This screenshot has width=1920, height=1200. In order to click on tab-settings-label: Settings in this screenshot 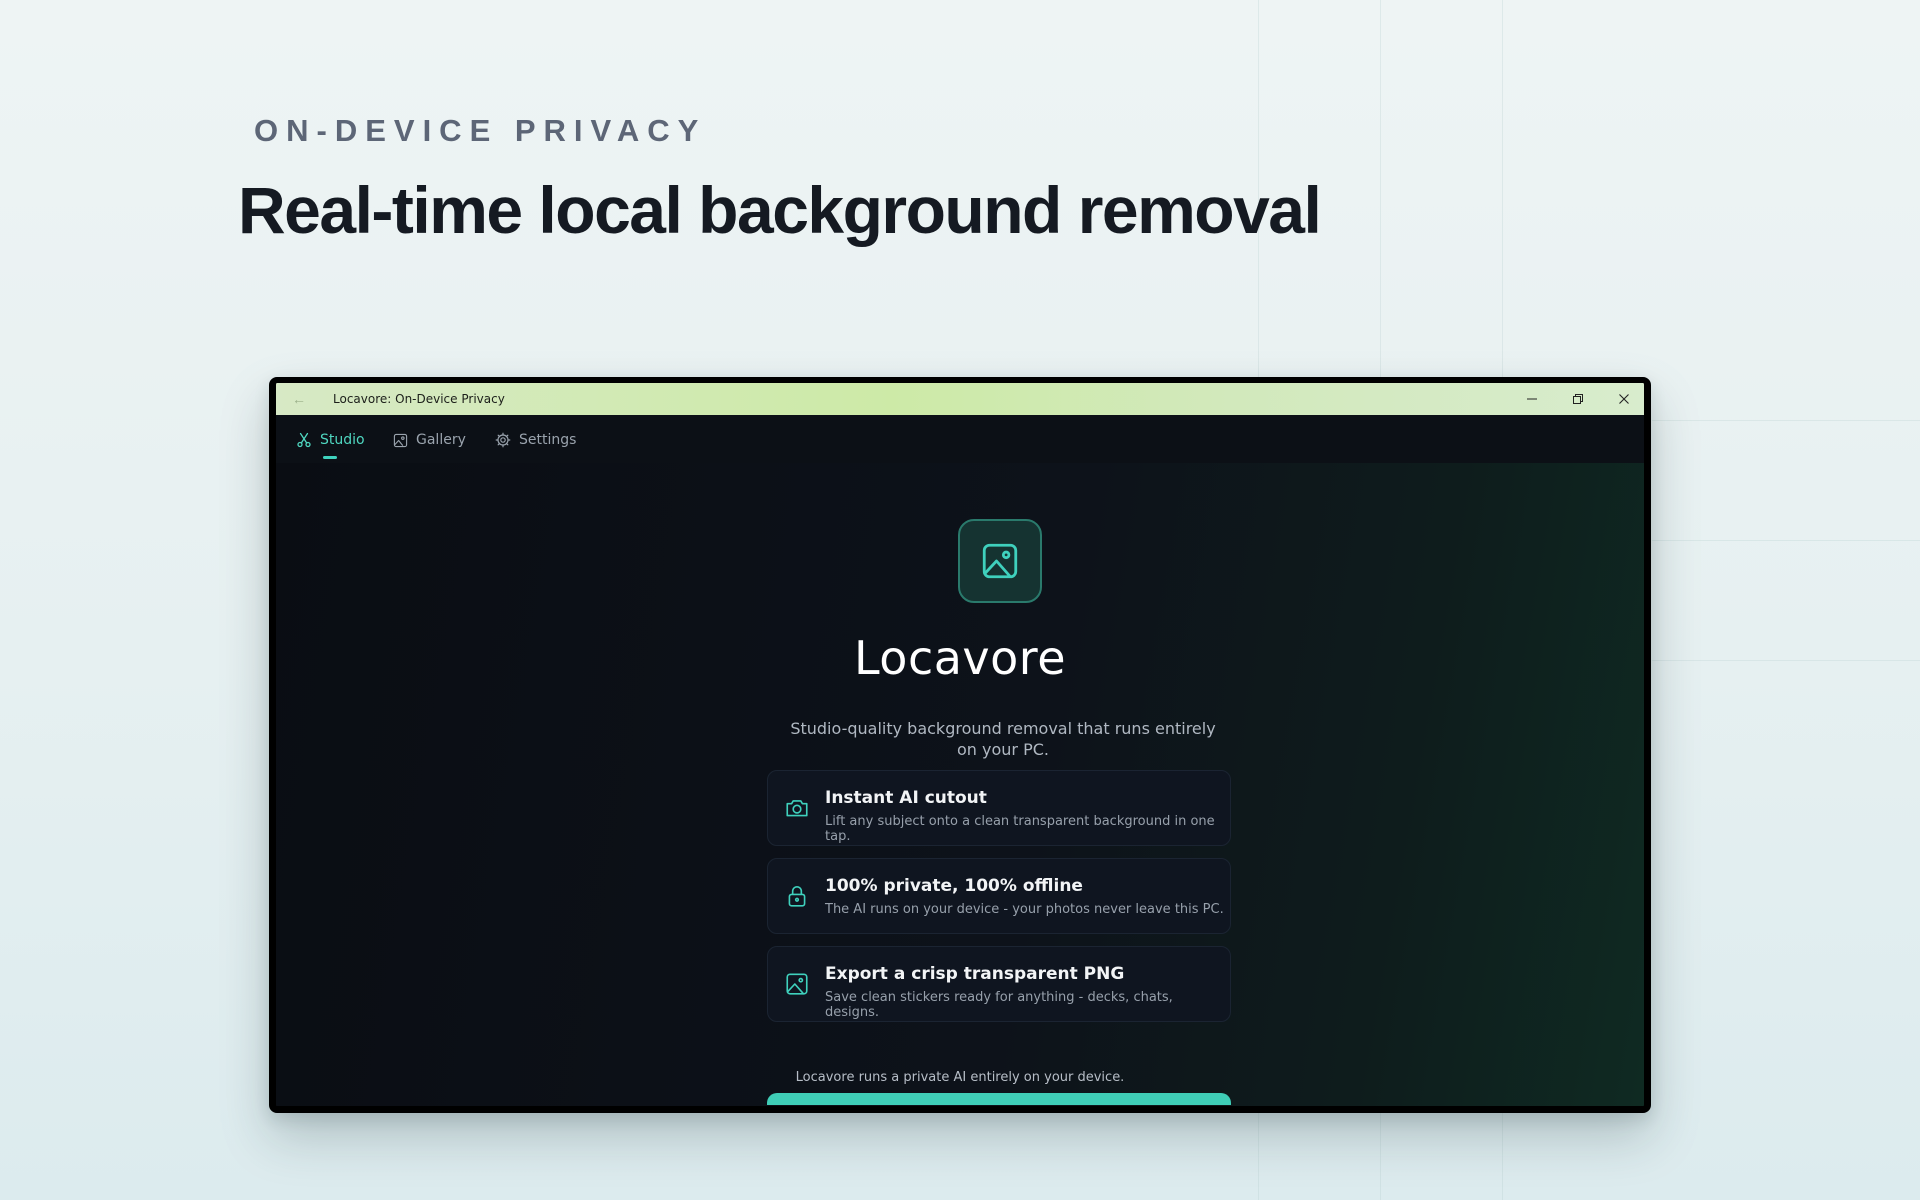, I will do `click(548, 440)`.